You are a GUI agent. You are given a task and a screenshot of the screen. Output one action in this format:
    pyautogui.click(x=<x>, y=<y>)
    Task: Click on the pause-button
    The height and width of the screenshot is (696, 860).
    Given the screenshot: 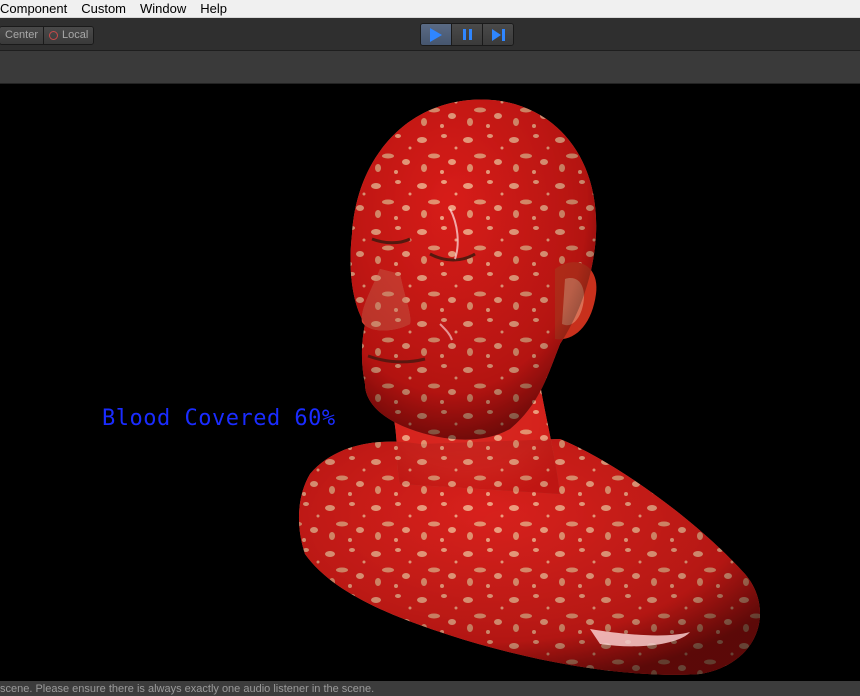 What is the action you would take?
    pyautogui.click(x=466, y=34)
    